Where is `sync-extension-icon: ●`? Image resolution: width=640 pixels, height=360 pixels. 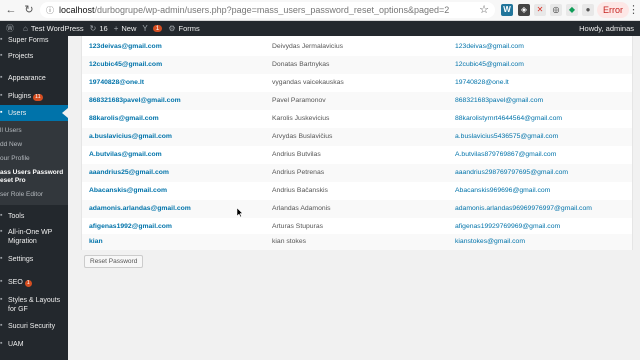 sync-extension-icon: ● is located at coordinates (588, 10).